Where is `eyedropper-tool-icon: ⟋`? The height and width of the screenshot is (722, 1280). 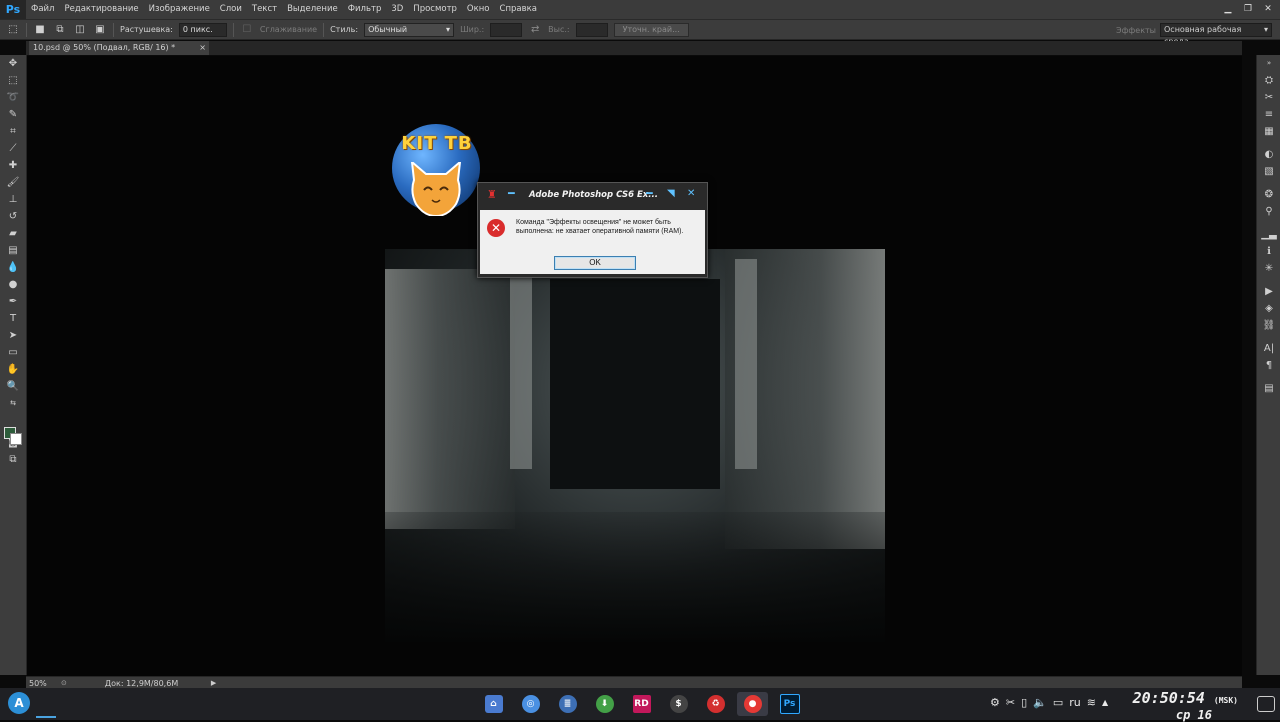 eyedropper-tool-icon: ⟋ is located at coordinates (13, 148).